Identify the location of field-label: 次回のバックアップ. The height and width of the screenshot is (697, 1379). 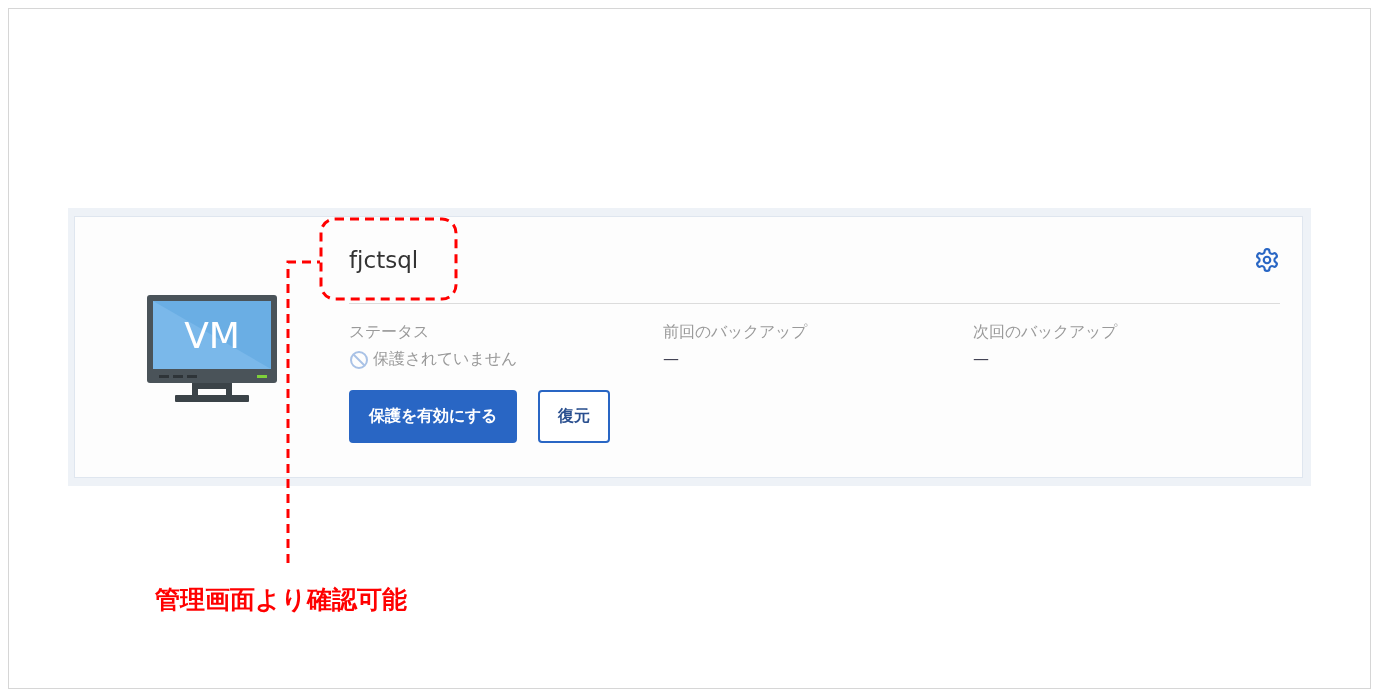
(1046, 332).